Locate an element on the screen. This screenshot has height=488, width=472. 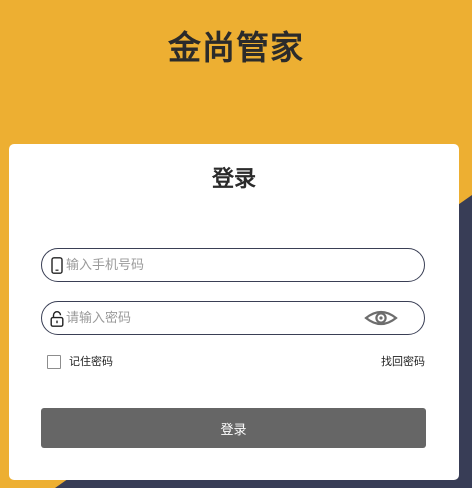
phone-input is located at coordinates (216, 265).